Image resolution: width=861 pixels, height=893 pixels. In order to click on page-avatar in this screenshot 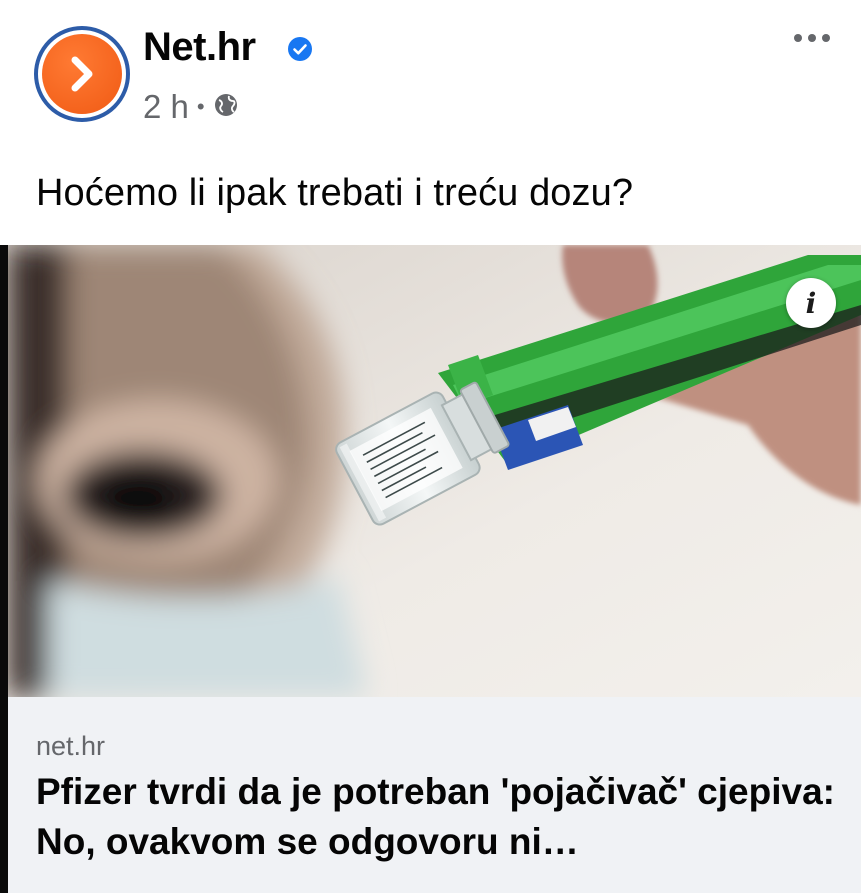, I will do `click(82, 74)`.